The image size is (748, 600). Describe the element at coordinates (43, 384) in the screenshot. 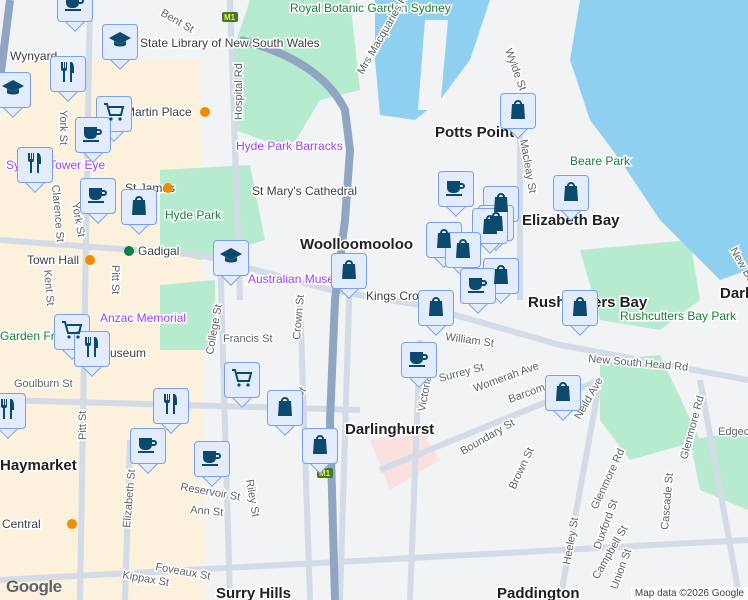

I see `street-label: Goulburn St` at that location.